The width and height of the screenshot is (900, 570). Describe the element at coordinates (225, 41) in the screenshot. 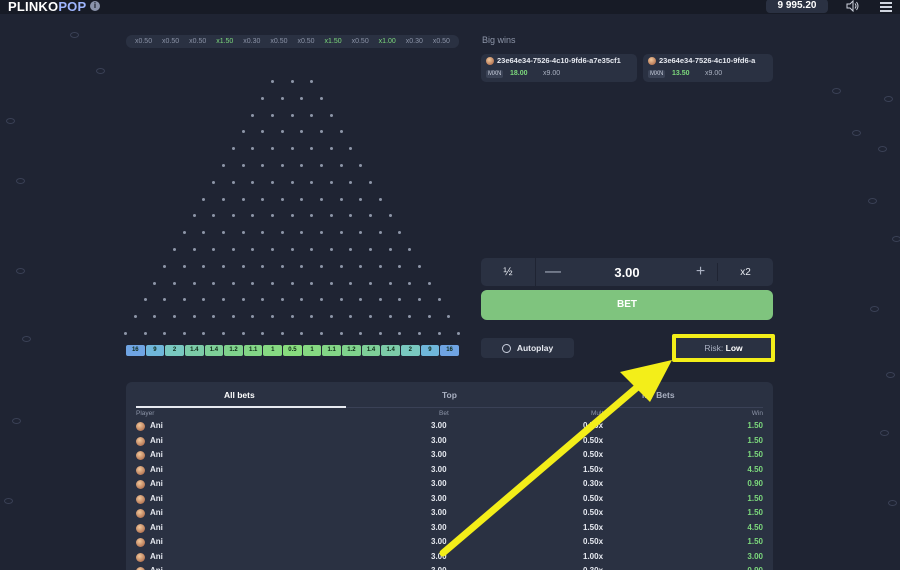

I see `last-result-item: x1.50` at that location.